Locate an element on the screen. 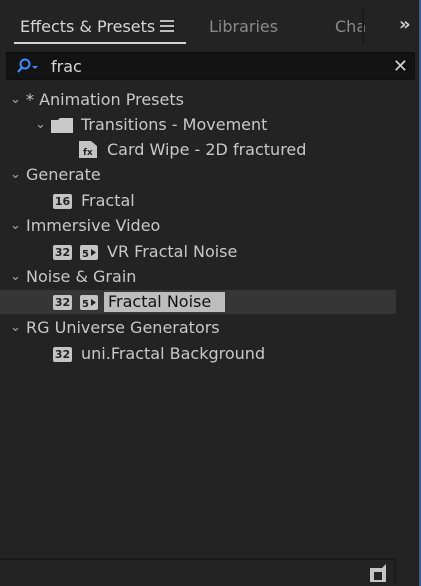  tree-group-noise-grain: ⌄ Noise & Grain is located at coordinates (198, 277).